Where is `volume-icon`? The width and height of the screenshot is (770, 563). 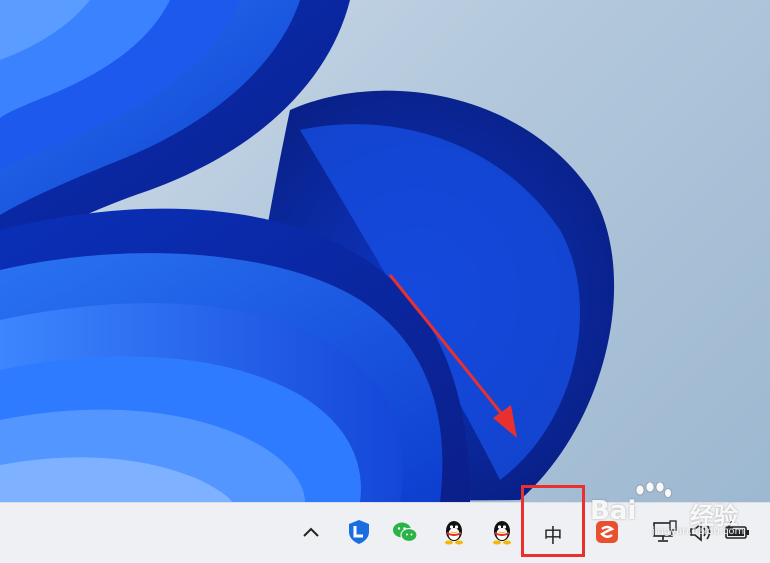
volume-icon is located at coordinates (700, 532).